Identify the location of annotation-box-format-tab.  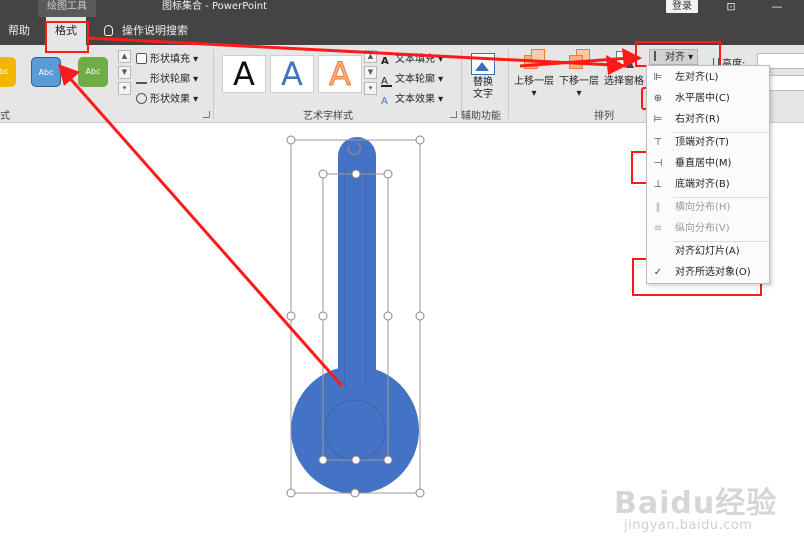
(67, 37).